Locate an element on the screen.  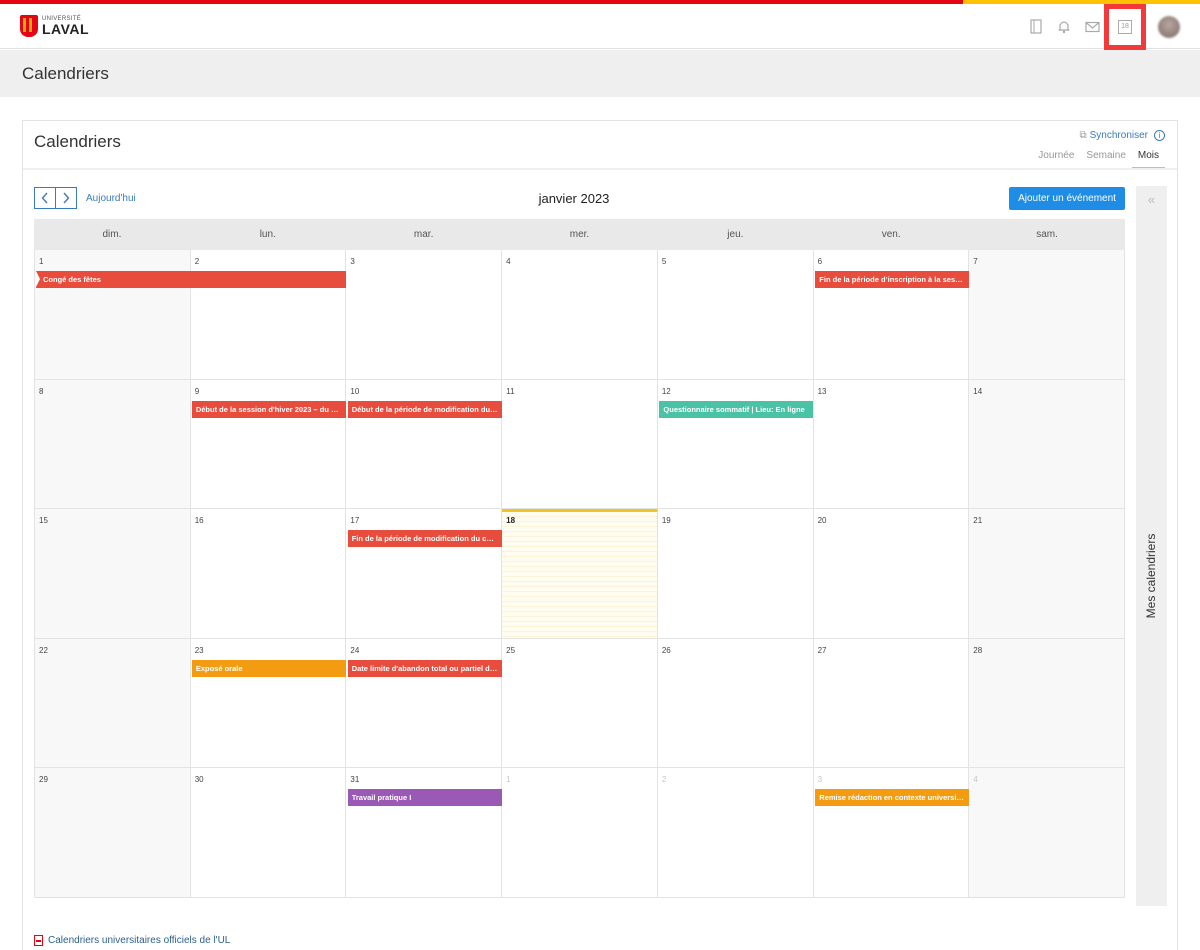
day-cell: 13 is located at coordinates (891, 444).